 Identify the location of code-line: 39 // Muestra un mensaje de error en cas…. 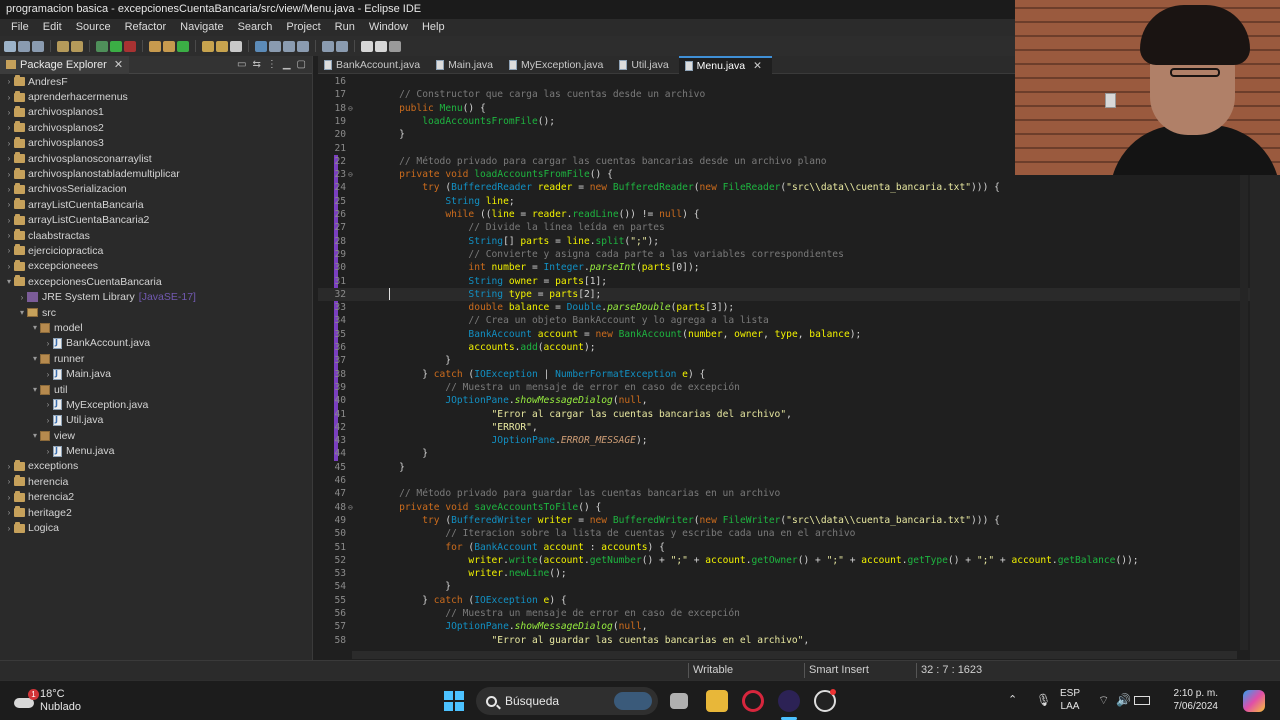
(784, 387).